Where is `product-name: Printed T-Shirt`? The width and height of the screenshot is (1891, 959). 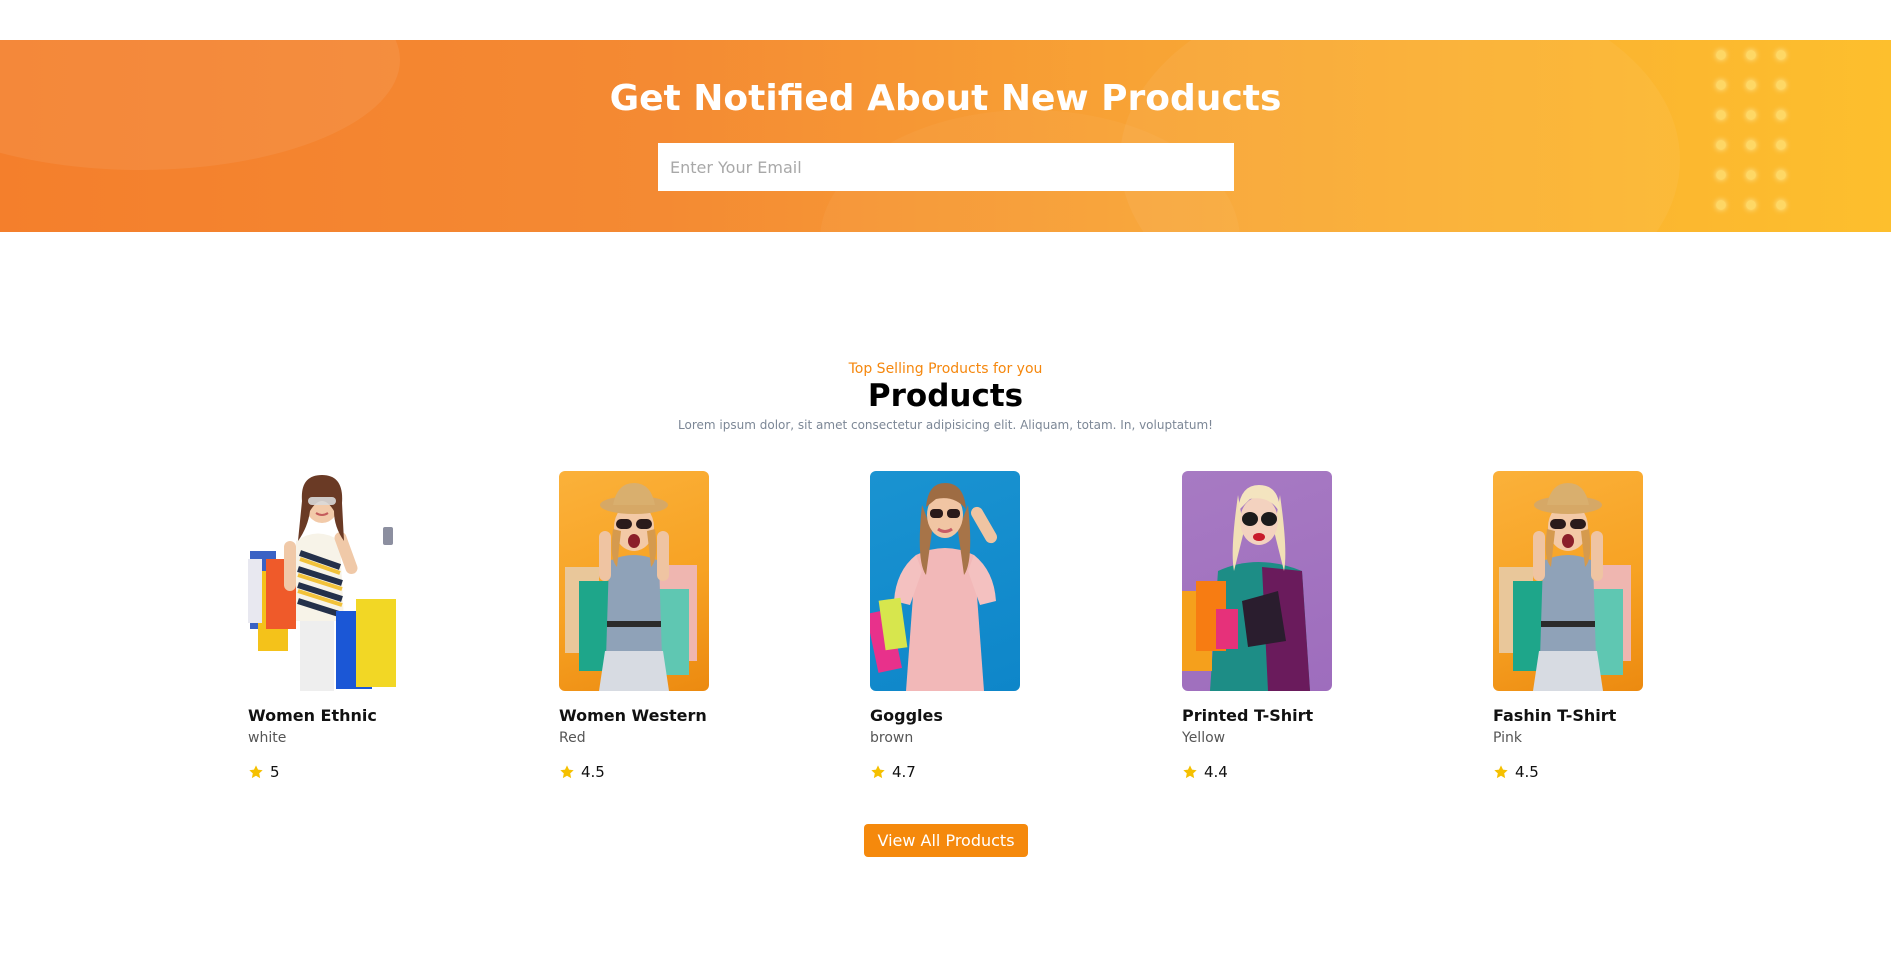
product-name: Printed T-Shirt is located at coordinates (1247, 715).